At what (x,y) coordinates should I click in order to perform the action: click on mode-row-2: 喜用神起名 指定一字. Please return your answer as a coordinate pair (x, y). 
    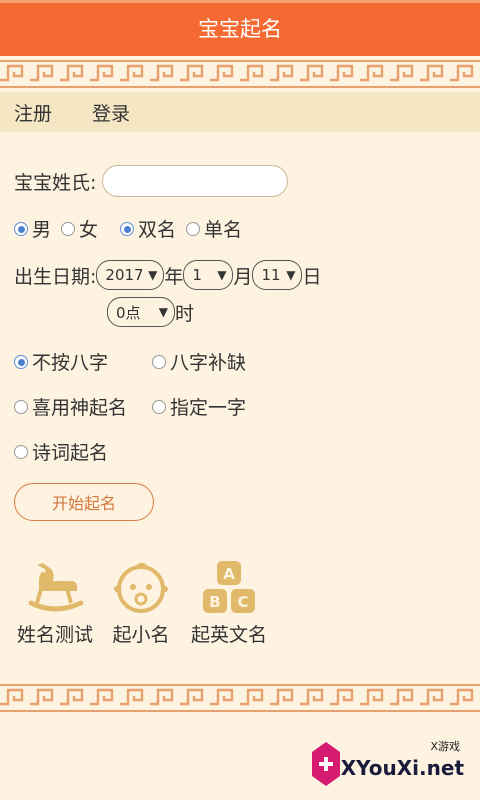
    Looking at the image, I should click on (135, 406).